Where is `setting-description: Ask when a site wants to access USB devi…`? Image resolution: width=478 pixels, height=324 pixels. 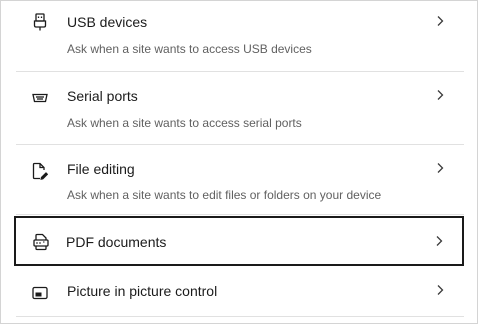
setting-description: Ask when a site wants to access USB devi… is located at coordinates (189, 49).